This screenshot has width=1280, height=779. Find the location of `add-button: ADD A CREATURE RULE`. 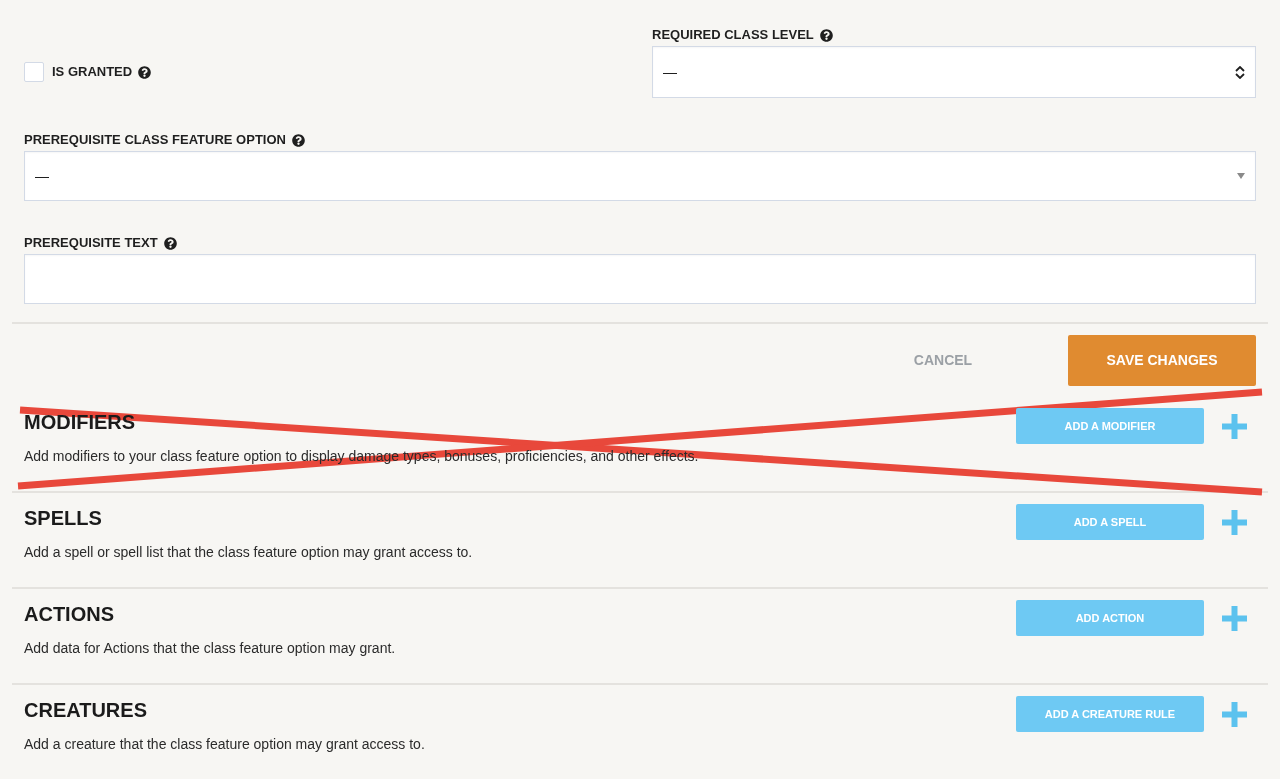

add-button: ADD A CREATURE RULE is located at coordinates (1110, 714).